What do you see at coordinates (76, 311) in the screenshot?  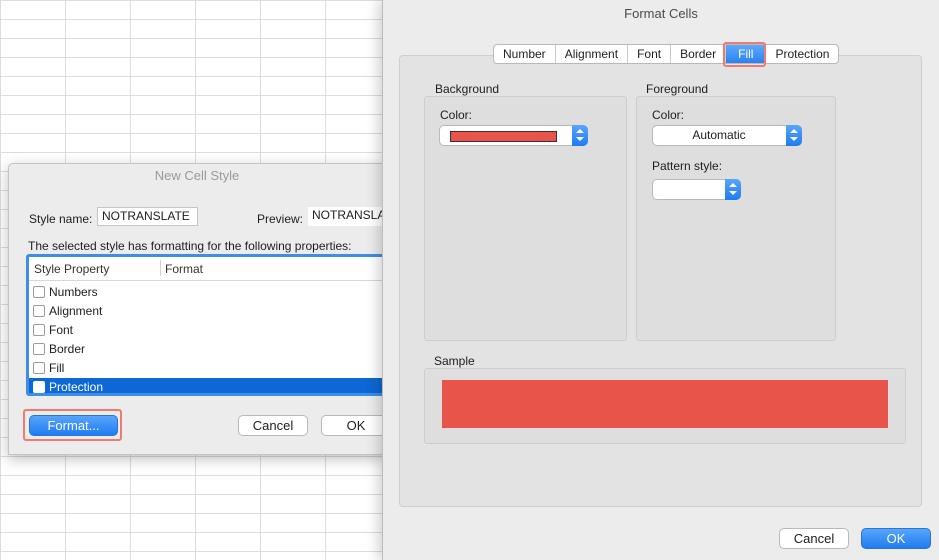 I see `property-label: Alignment` at bounding box center [76, 311].